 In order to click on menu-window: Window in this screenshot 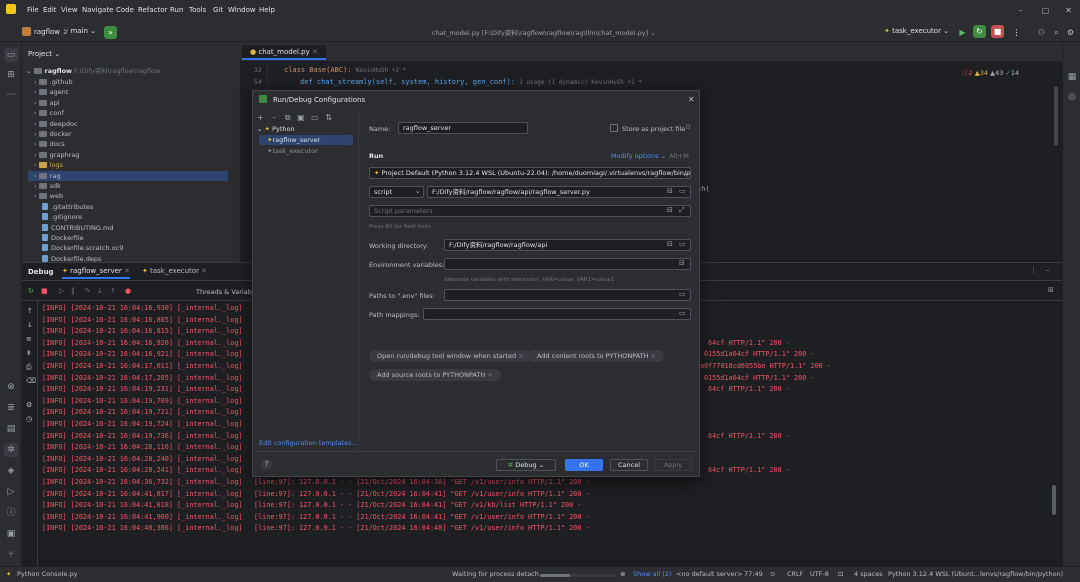, I will do `click(242, 10)`.